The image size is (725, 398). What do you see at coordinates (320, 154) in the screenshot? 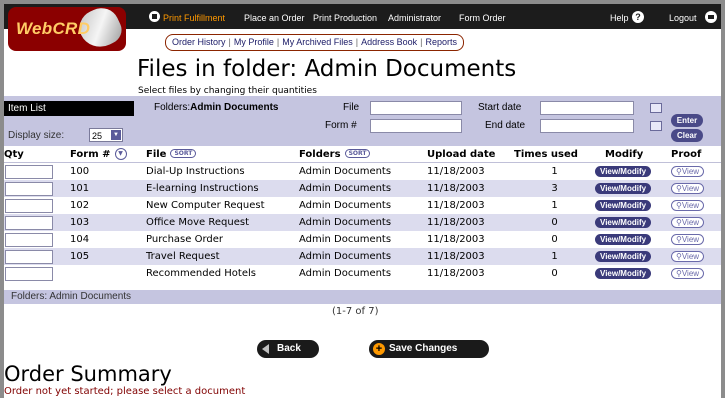
I see `folders-header-label: Folders` at bounding box center [320, 154].